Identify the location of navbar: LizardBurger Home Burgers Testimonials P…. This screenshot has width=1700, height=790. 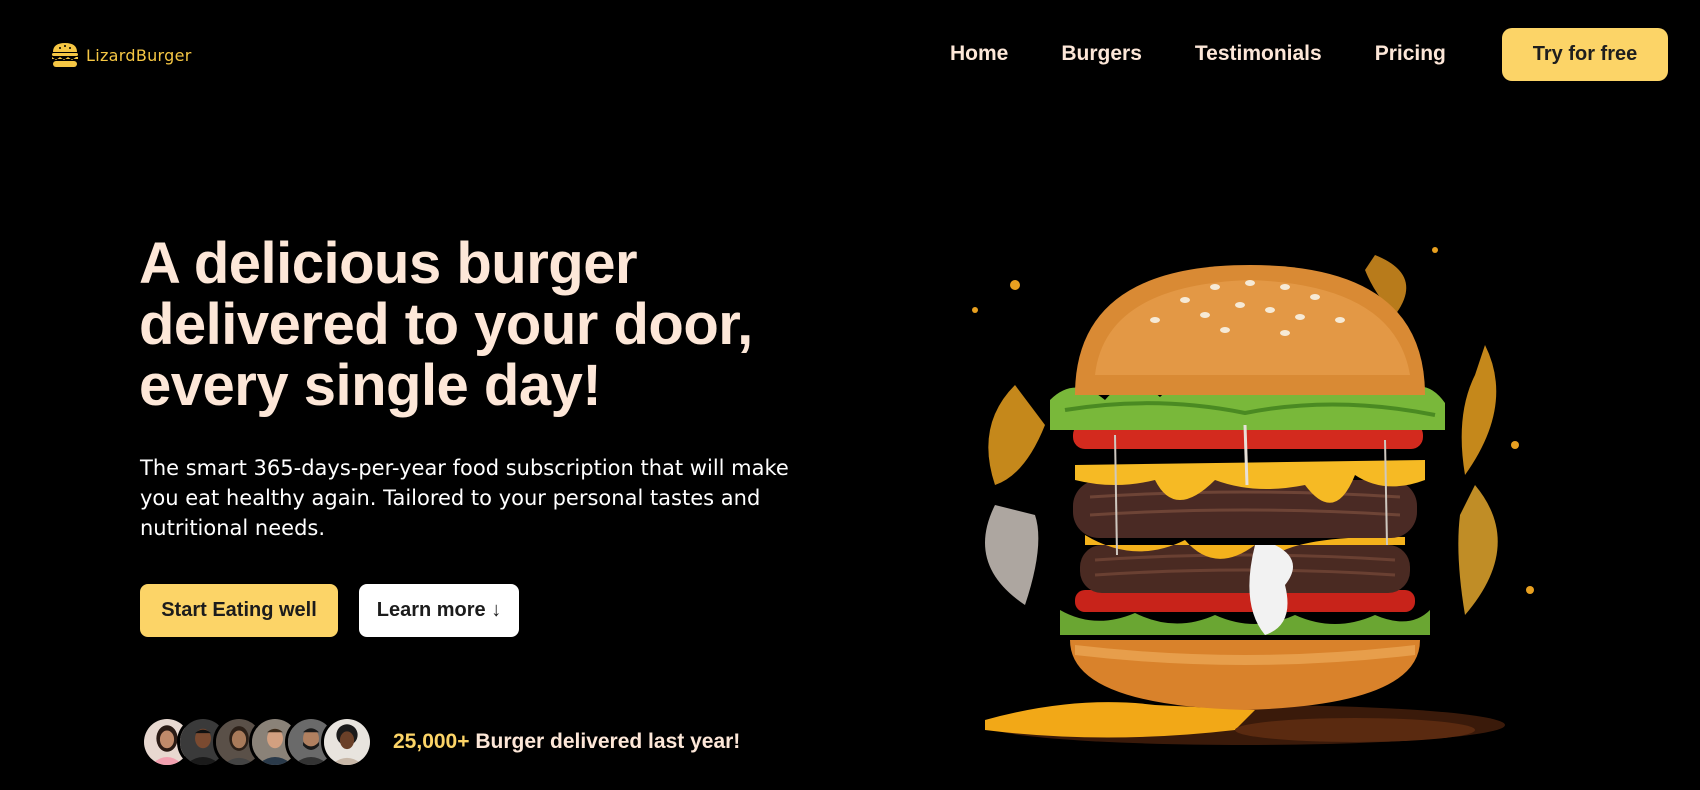
(850, 55).